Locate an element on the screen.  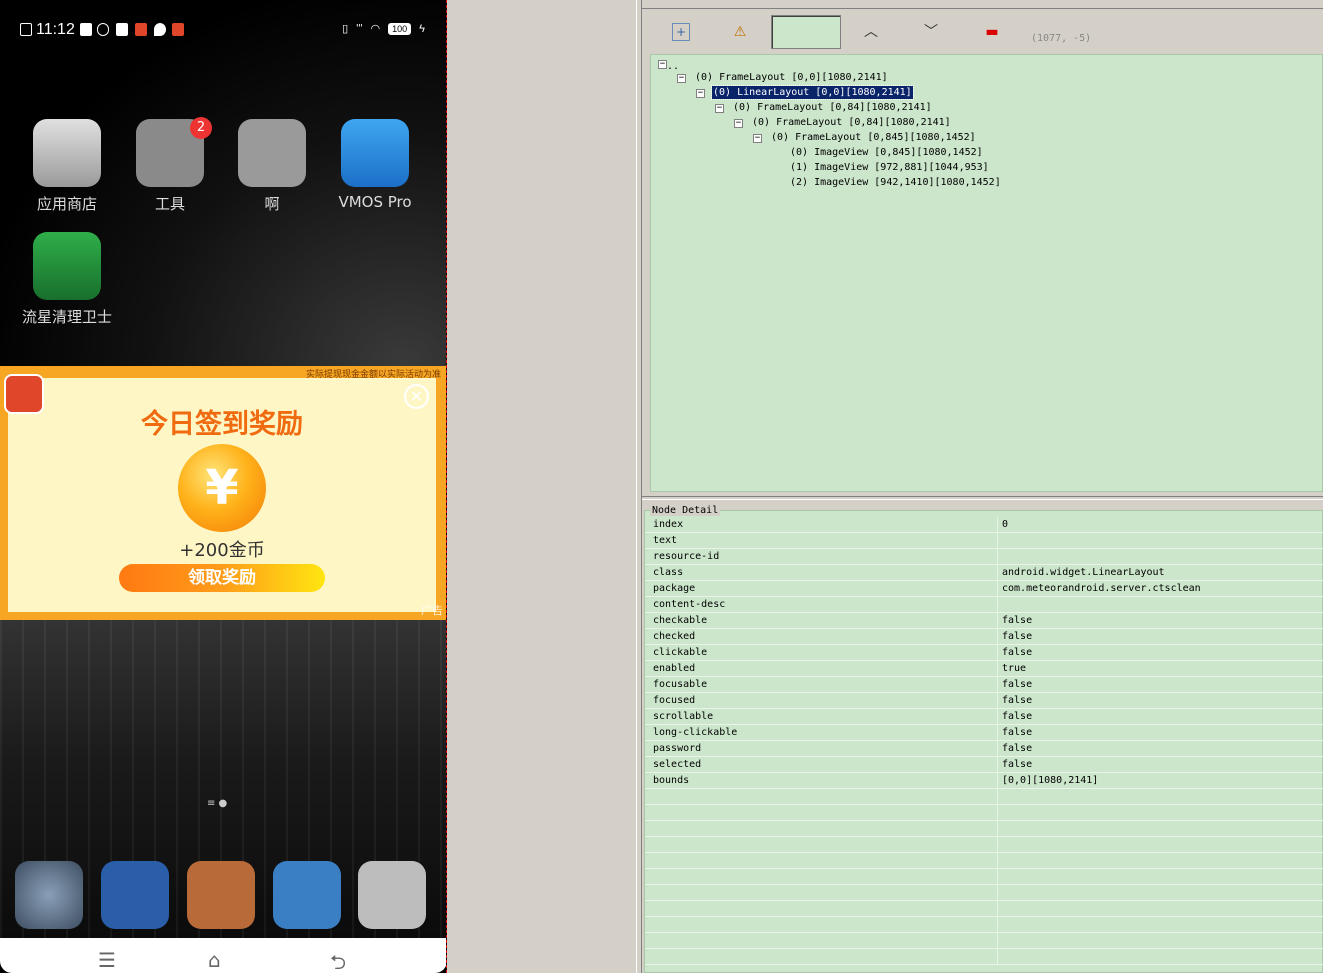
expand-all-icon: + is located at coordinates (681, 32).